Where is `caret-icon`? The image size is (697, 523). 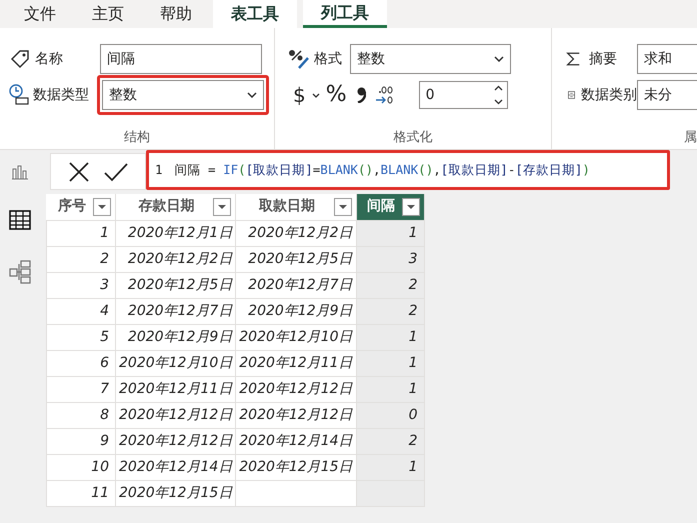 caret-icon is located at coordinates (316, 95).